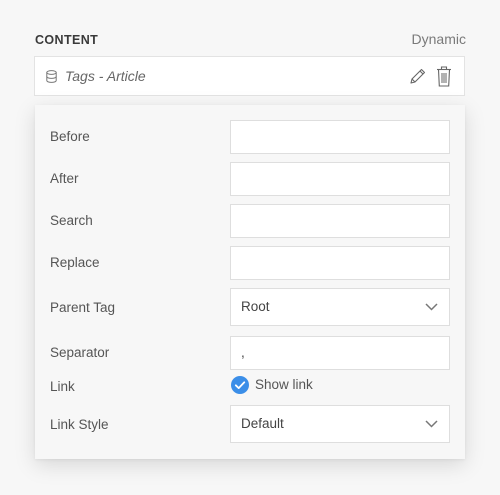 This screenshot has width=500, height=495. Describe the element at coordinates (70, 136) in the screenshot. I see `before-label: Before` at that location.